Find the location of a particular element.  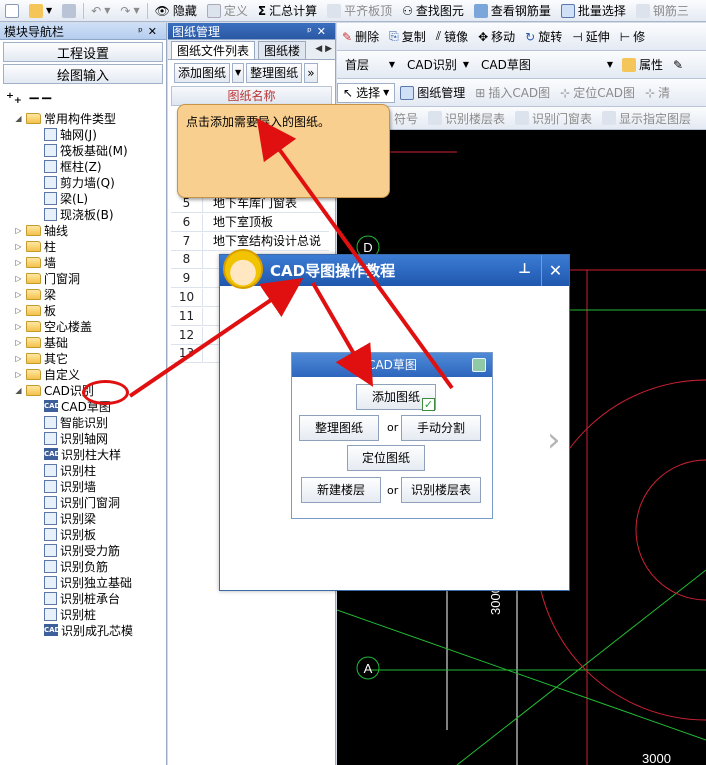

recog-door-window-table-button: 识别门窗表 is located at coordinates (553, 118).